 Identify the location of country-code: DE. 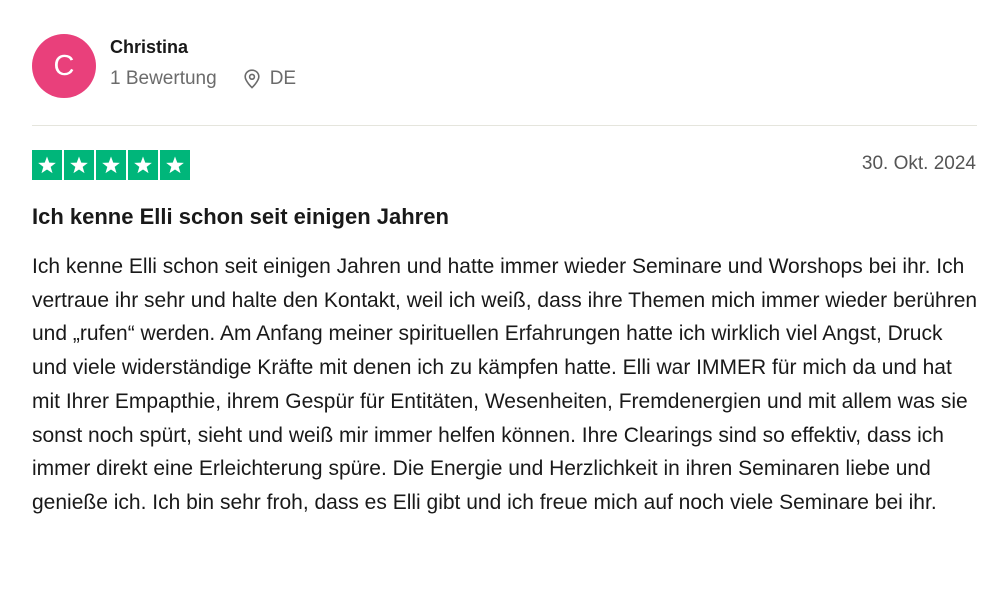
(283, 78).